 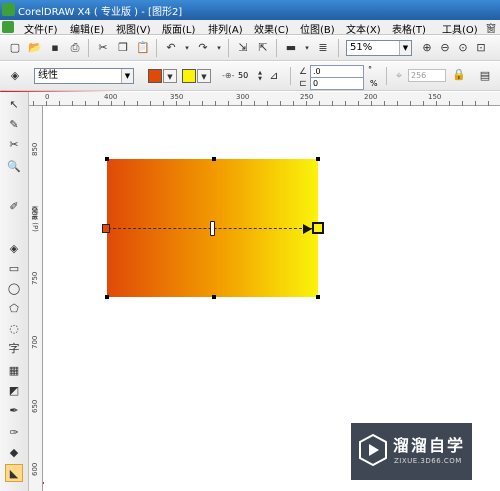 What do you see at coordinates (271, 28) in the screenshot?
I see `menu-effects: 效果(C)` at bounding box center [271, 28].